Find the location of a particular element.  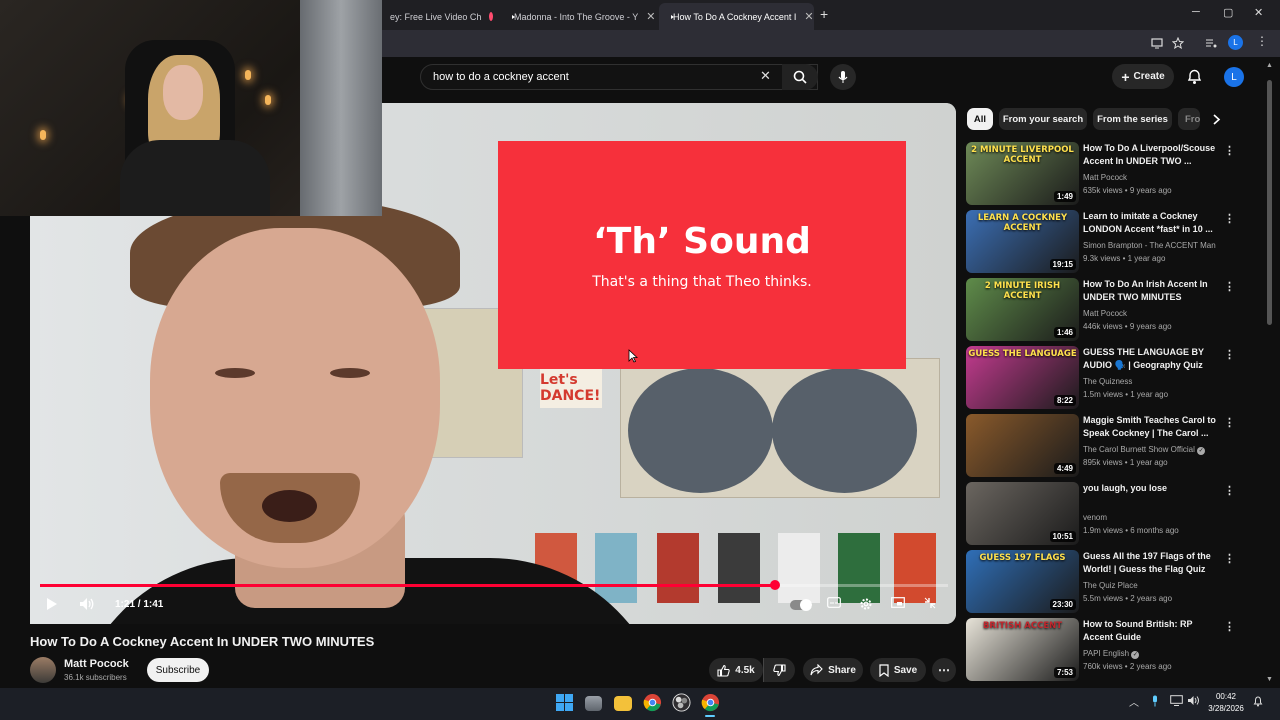

tab-streaming: ey: Free Live Video Ch ✕ is located at coordinates (441, 16).